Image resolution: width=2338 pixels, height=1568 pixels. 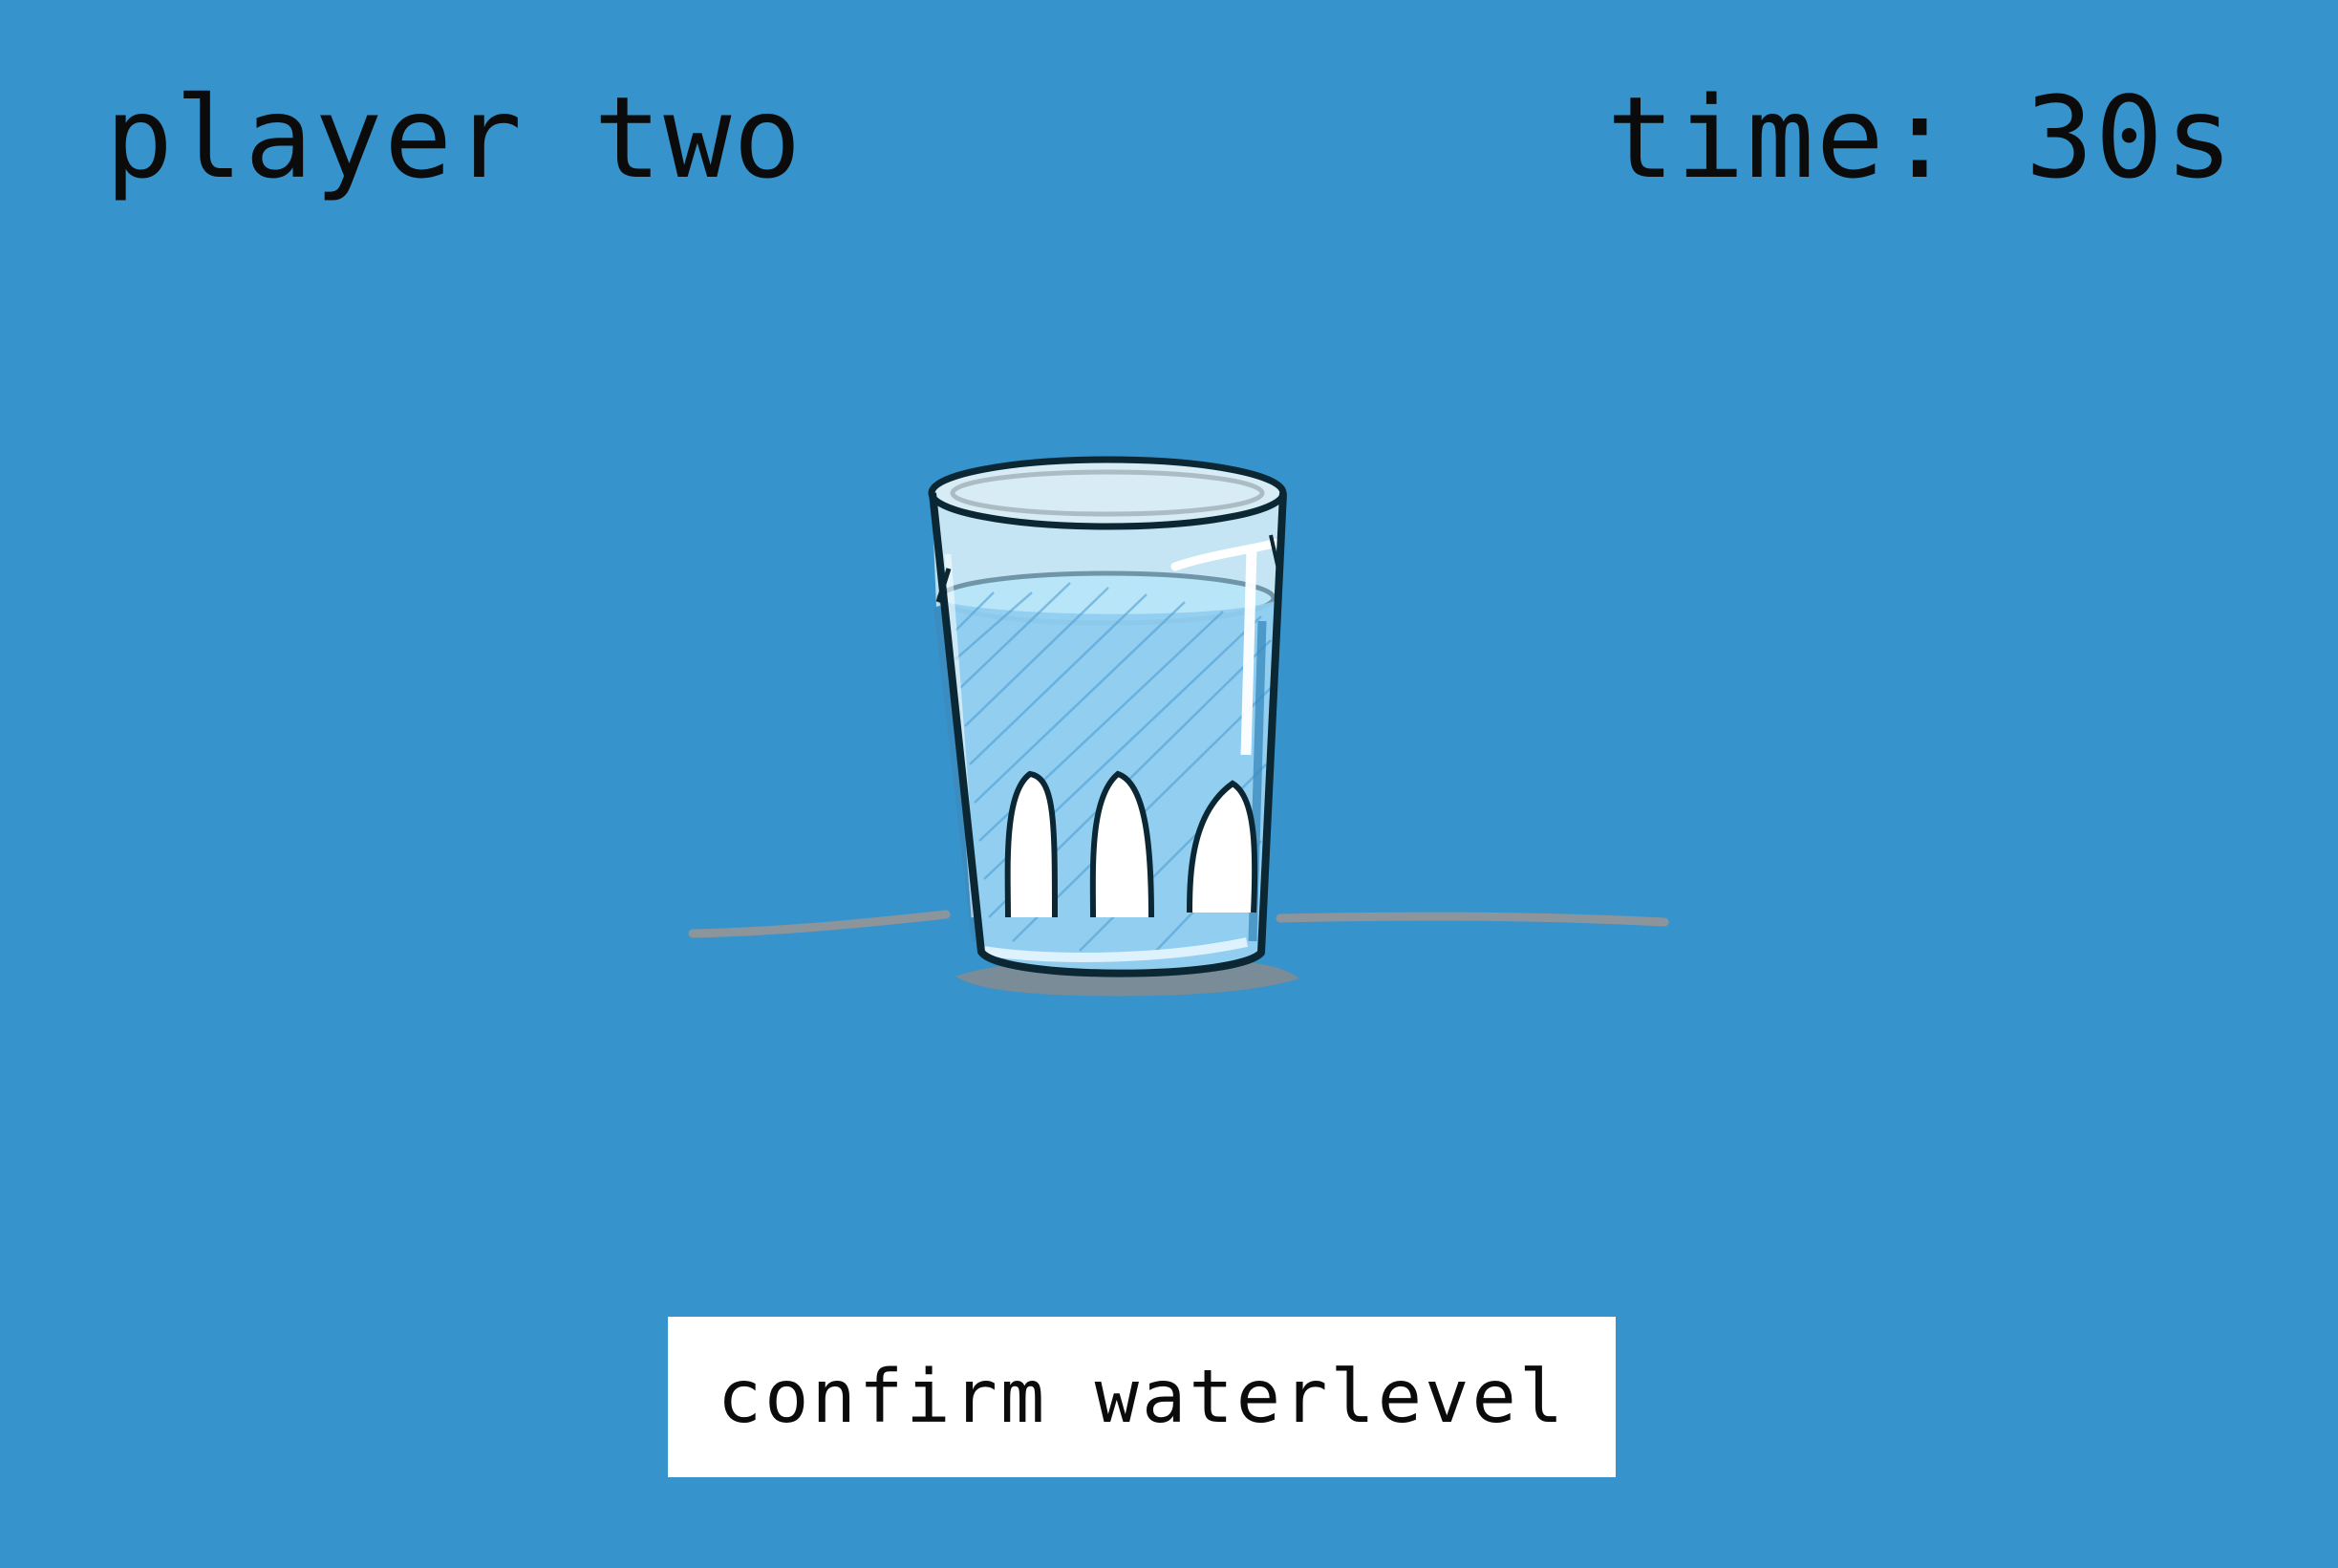 What do you see at coordinates (1142, 1397) in the screenshot?
I see `confirm-waterlevel-button: confirm waterlevel` at bounding box center [1142, 1397].